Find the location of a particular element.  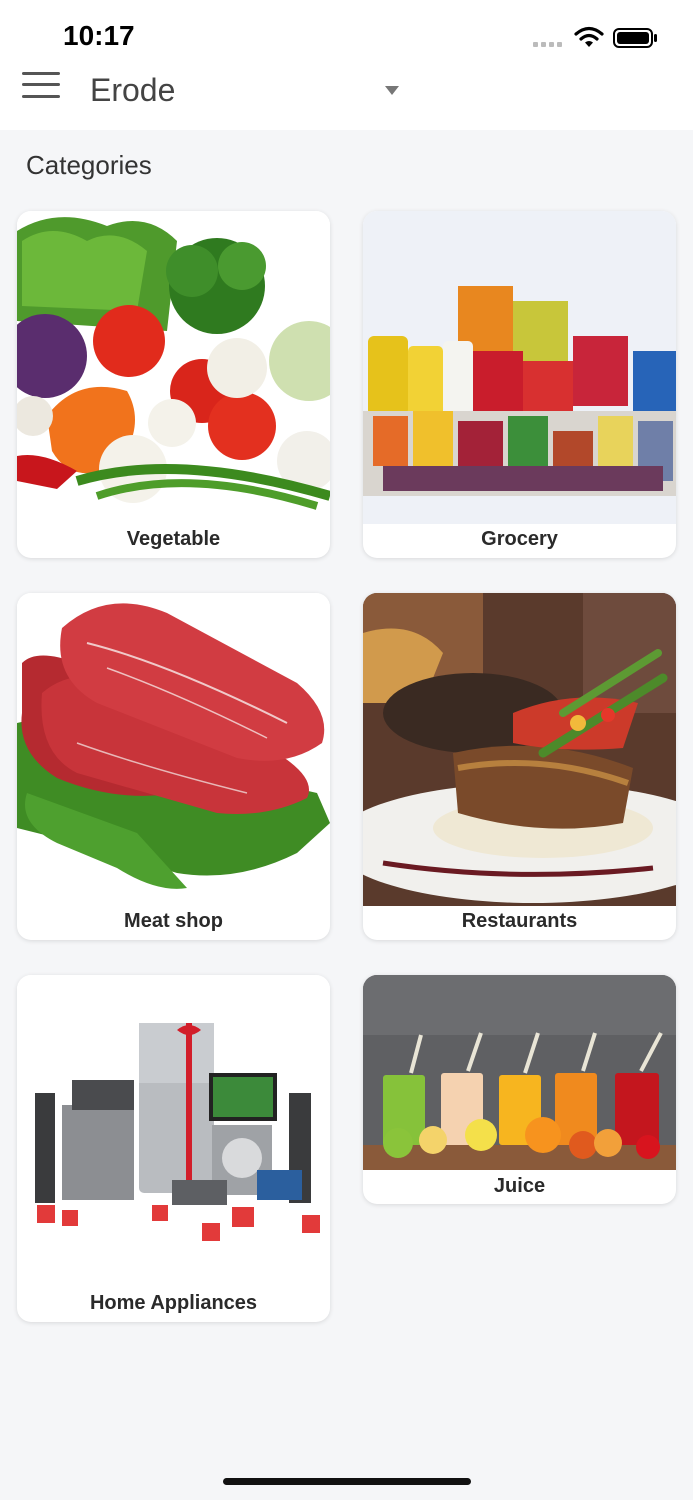

vegetables-image is located at coordinates (173, 362).